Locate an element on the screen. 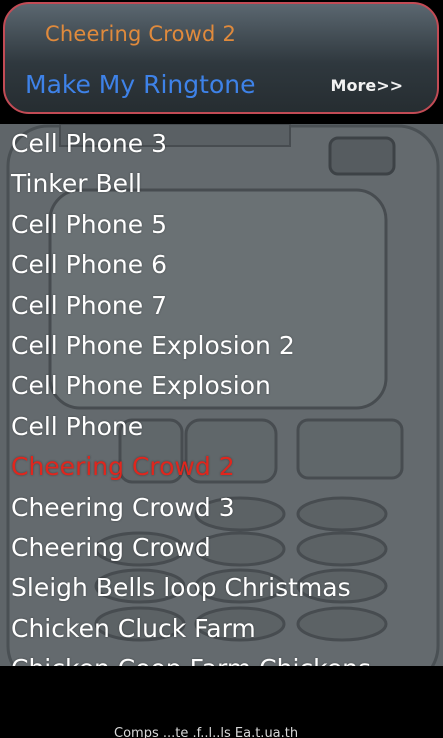  header-panel: Cheering Crowd 2 Make My Ringtone More>> is located at coordinates (221, 58).